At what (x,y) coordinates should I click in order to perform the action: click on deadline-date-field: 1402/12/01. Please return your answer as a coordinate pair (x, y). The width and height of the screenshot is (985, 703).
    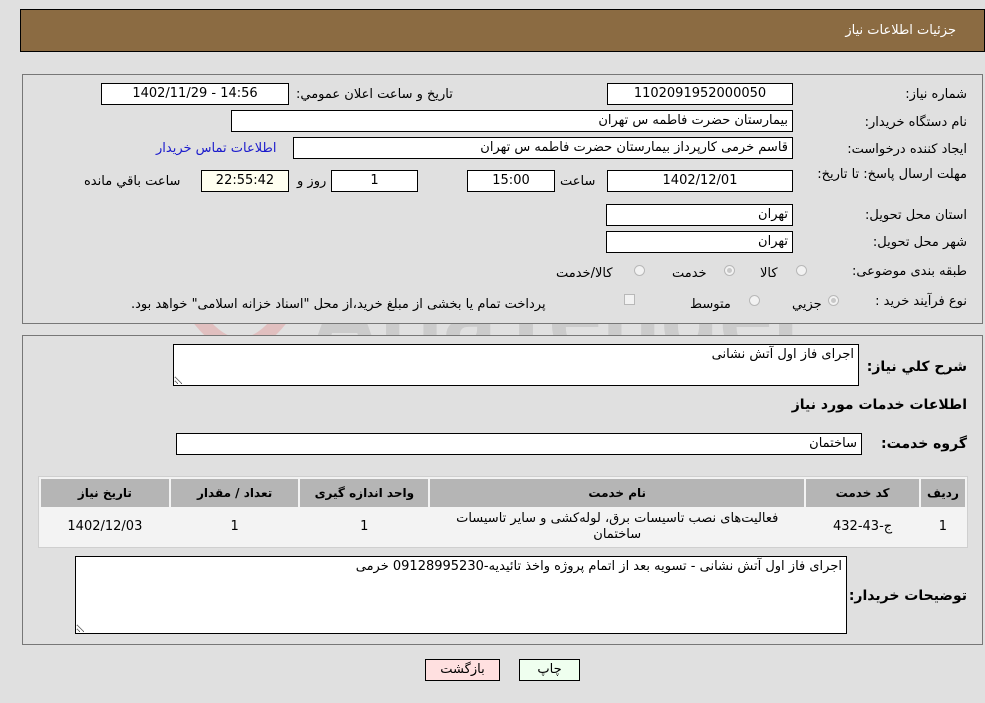
    Looking at the image, I should click on (700, 181).